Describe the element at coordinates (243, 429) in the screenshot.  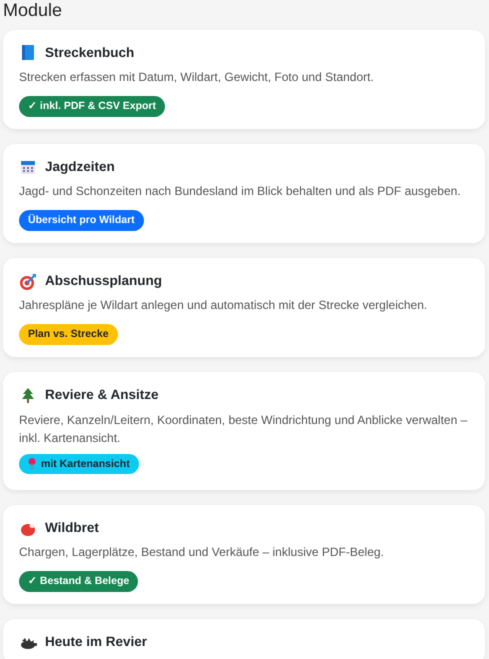
I see `module-description: Reviere, Kanzeln/Leitern, Koordinaten, beste Windrichtung und Anblicke verwalten – inkl. Kartenansicht.` at that location.